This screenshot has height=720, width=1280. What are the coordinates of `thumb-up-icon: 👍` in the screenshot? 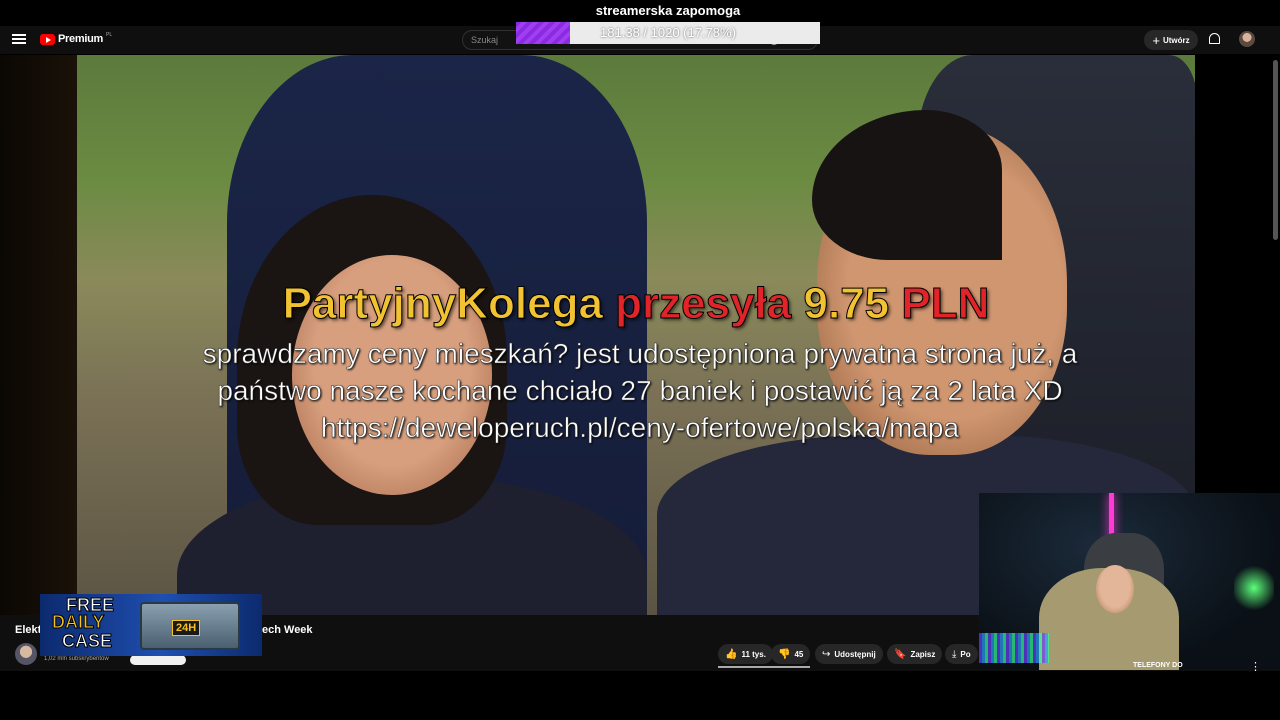 It's located at (731, 654).